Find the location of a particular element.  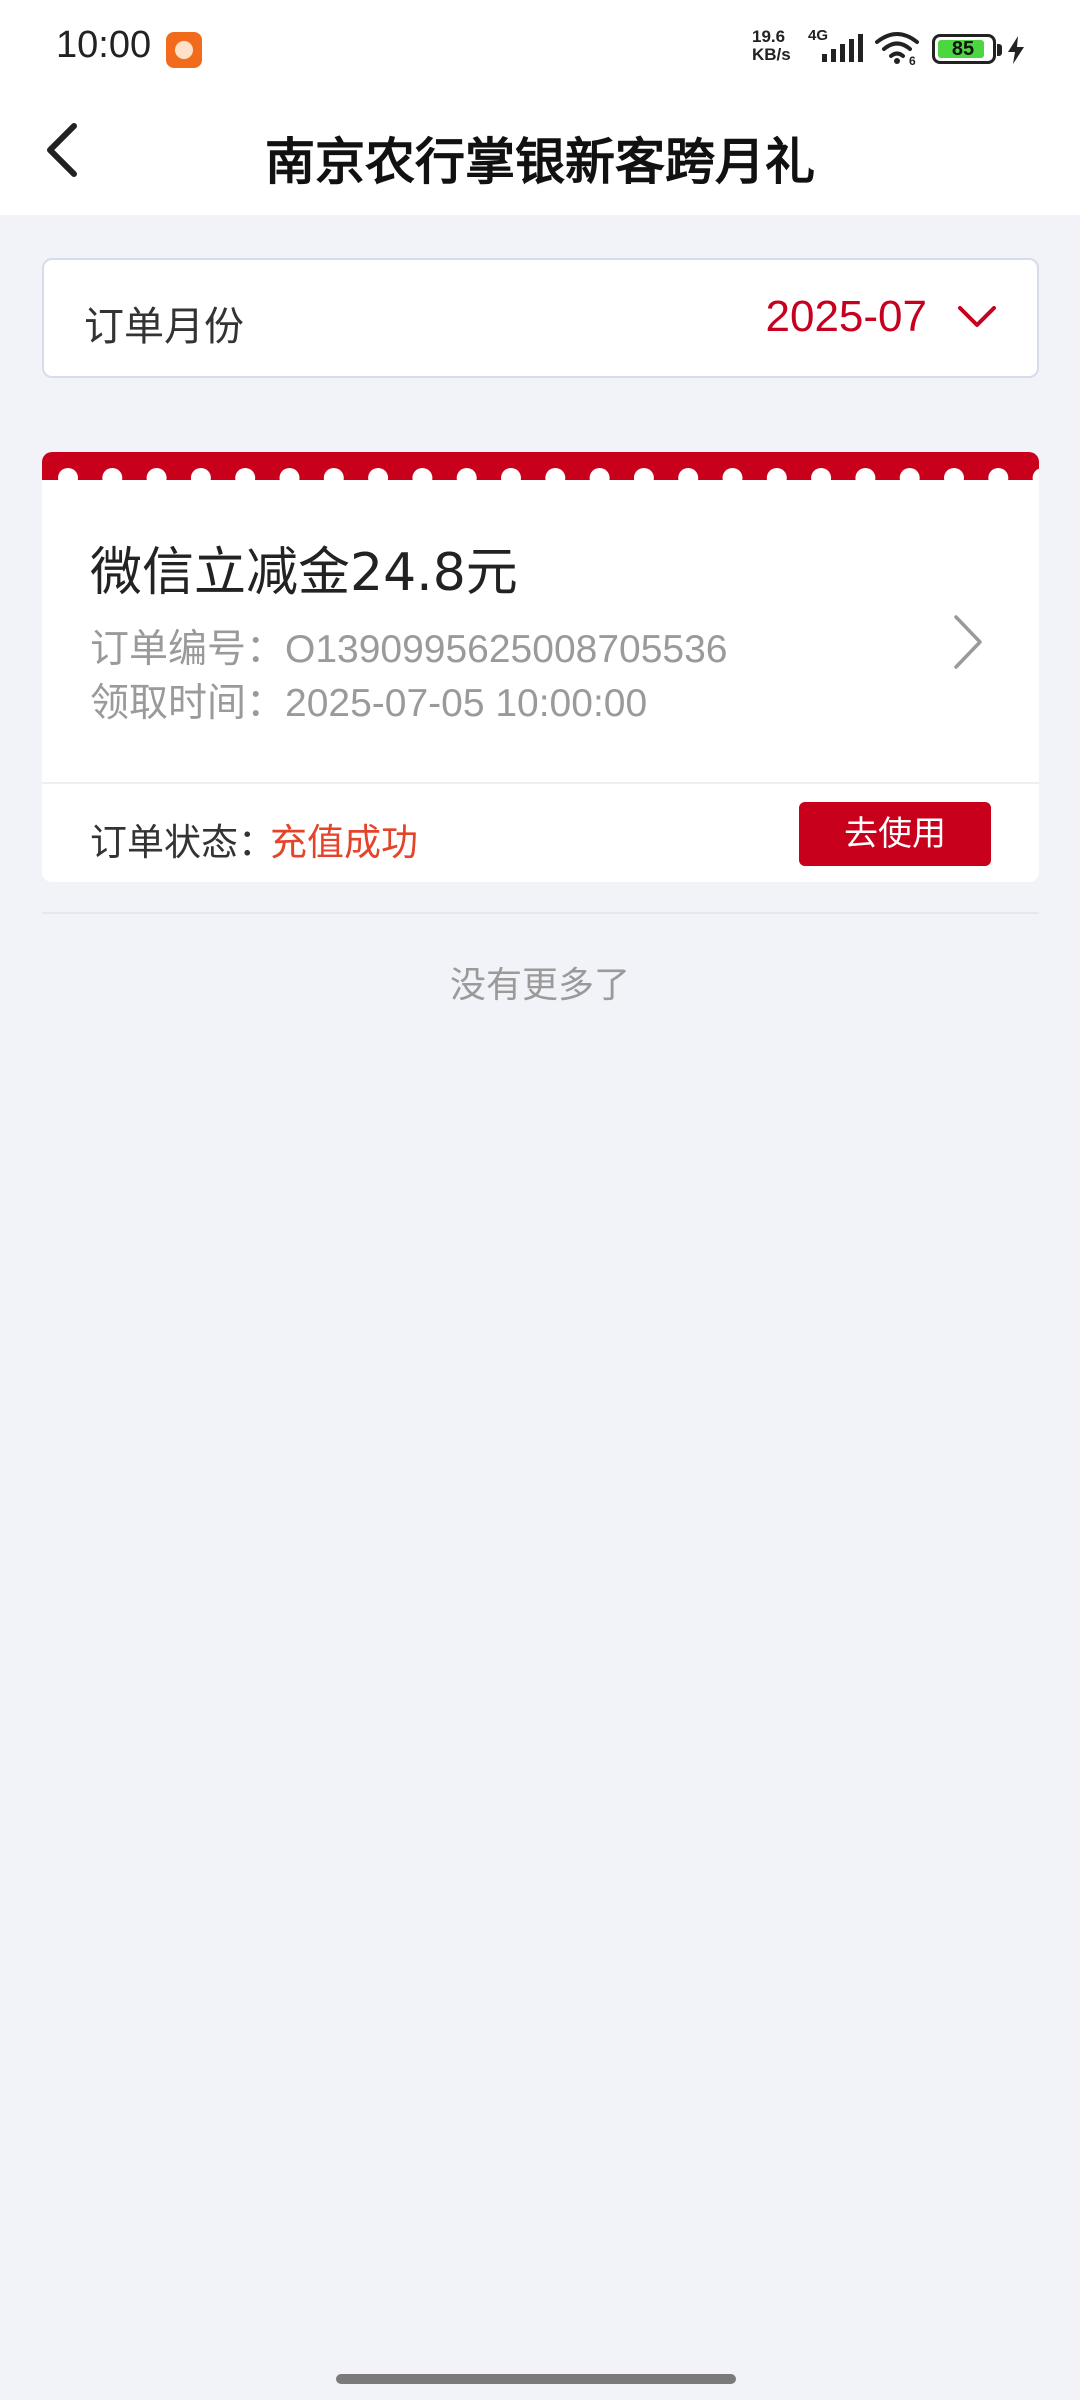

scallop-decoration is located at coordinates (540, 478).